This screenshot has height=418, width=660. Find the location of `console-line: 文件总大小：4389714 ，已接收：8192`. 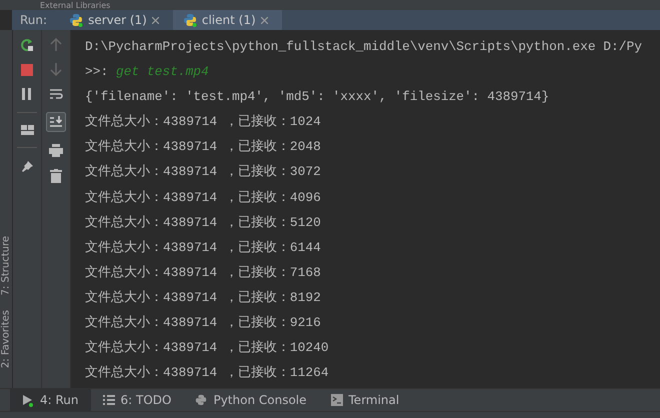

console-line: 文件总大小：4389714 ，已接收：8192 is located at coordinates (203, 297).